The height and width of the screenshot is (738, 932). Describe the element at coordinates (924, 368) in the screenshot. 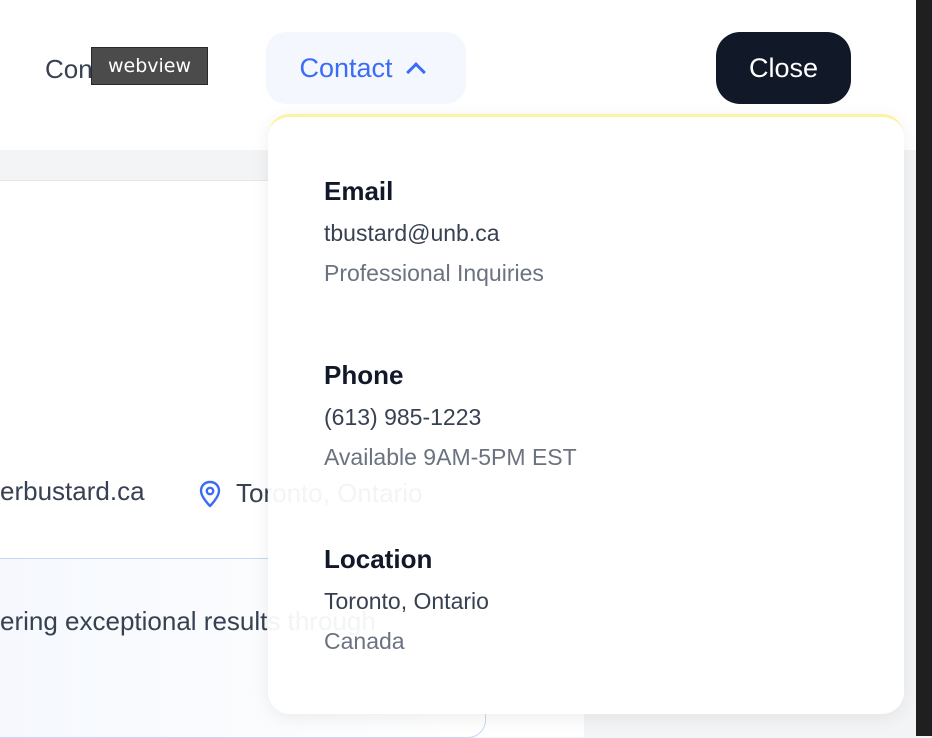

I see `window-edge` at that location.